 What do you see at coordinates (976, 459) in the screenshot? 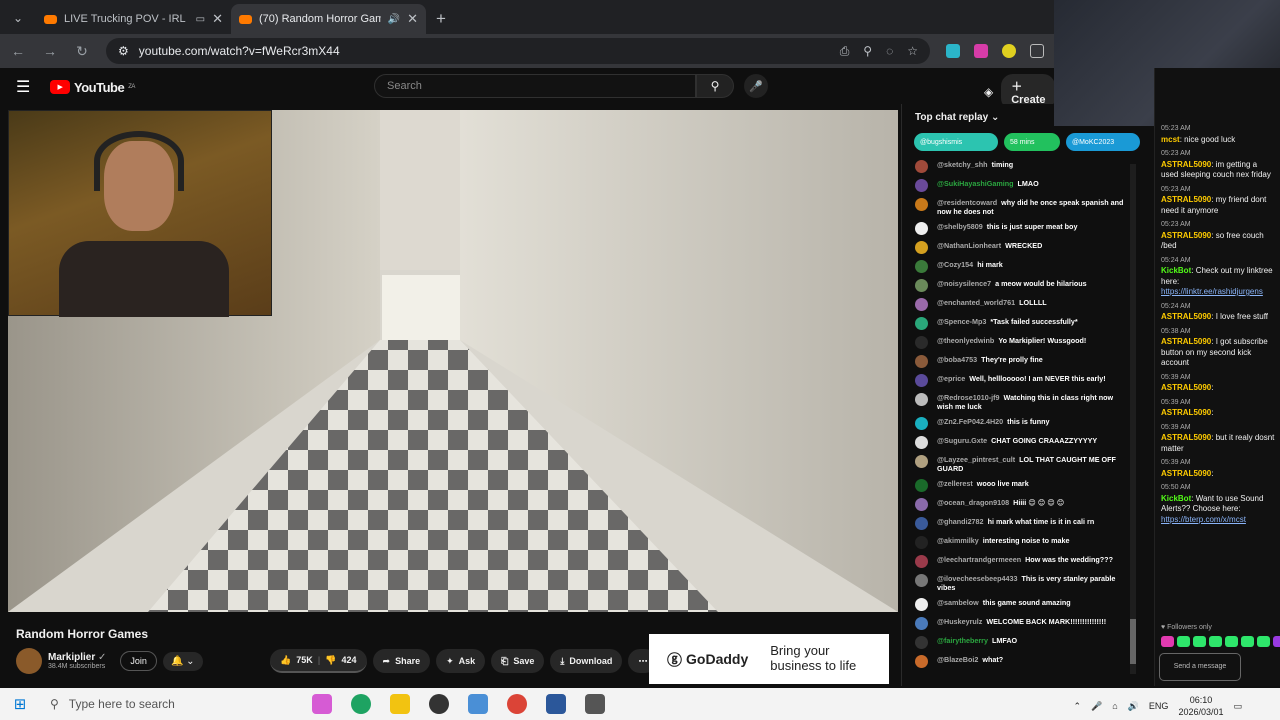
I see `chat-author: @Layzee_pintrest_cult` at bounding box center [976, 459].